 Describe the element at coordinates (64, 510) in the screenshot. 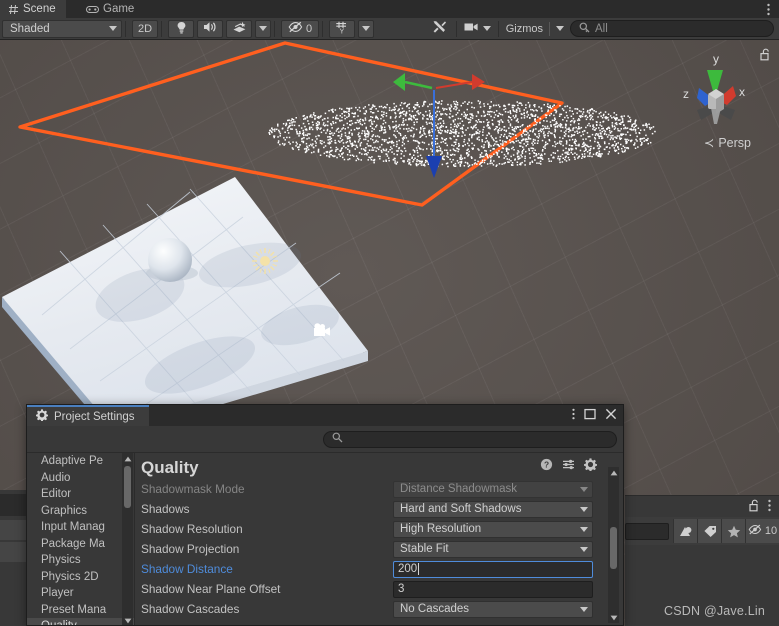

I see `settings-category-label: Graphics` at that location.